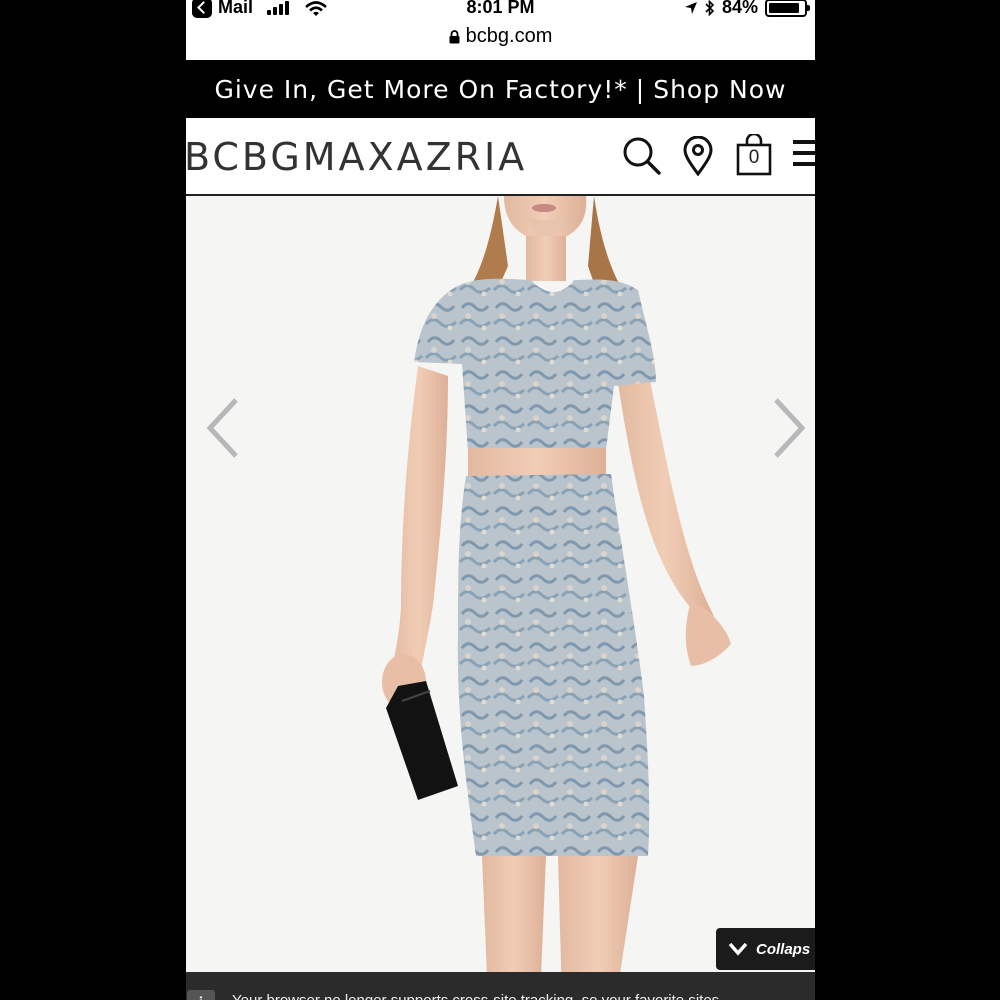  What do you see at coordinates (454, 37) in the screenshot?
I see `lock-icon` at bounding box center [454, 37].